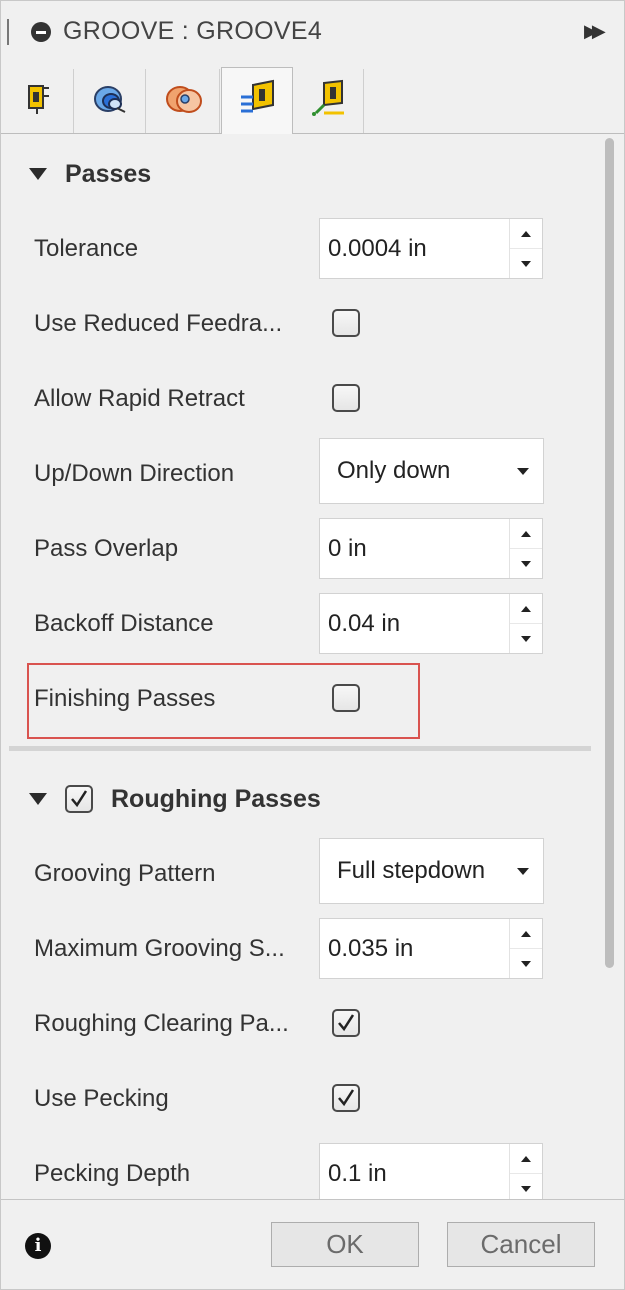 The height and width of the screenshot is (1290, 625). What do you see at coordinates (8, 32) in the screenshot?
I see `drag-grip-icon` at bounding box center [8, 32].